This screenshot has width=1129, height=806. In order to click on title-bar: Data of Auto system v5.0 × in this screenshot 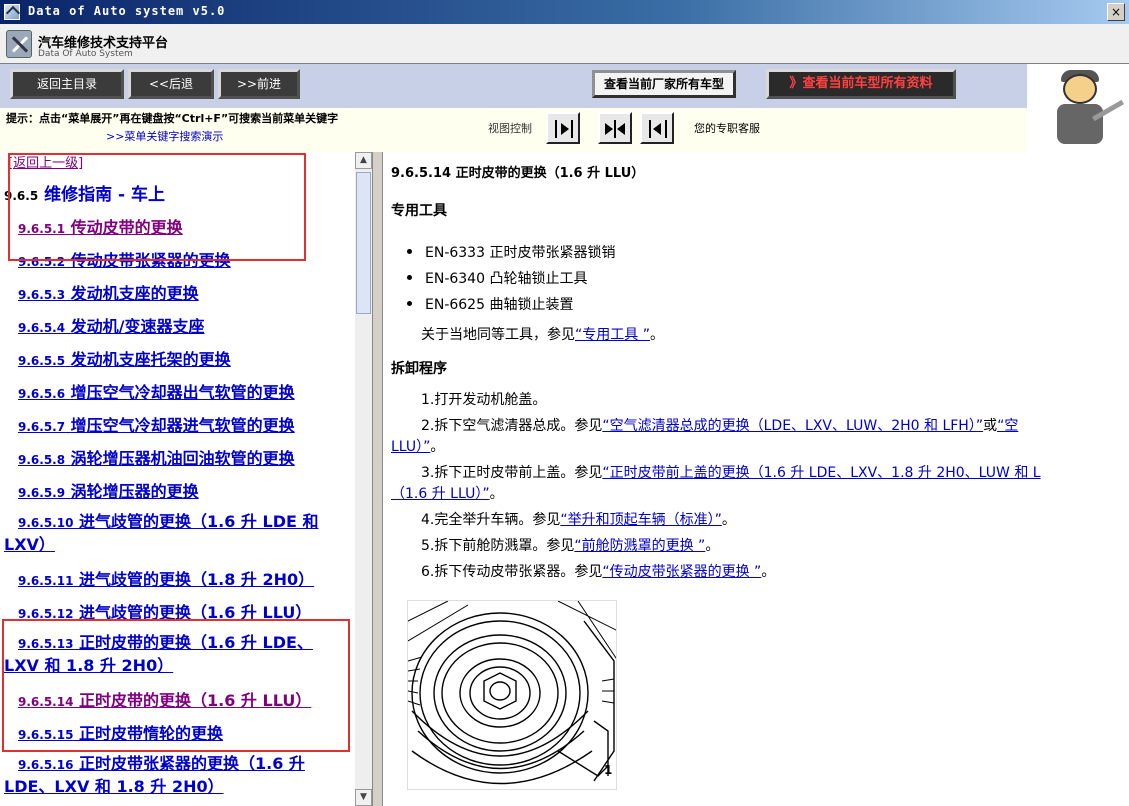, I will do `click(564, 12)`.